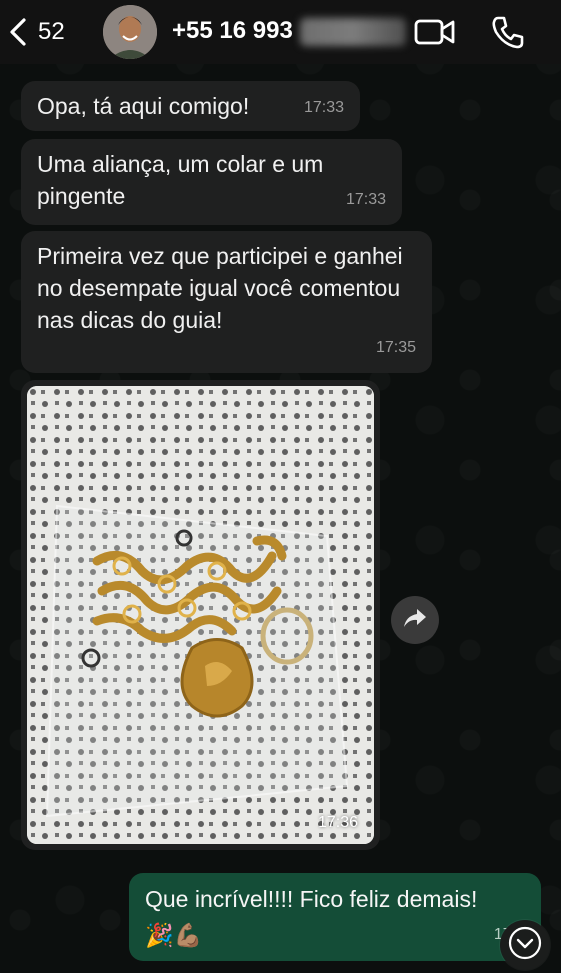 The height and width of the screenshot is (973, 561). Describe the element at coordinates (232, 31) in the screenshot. I see `contact-name: +55 16 993` at that location.